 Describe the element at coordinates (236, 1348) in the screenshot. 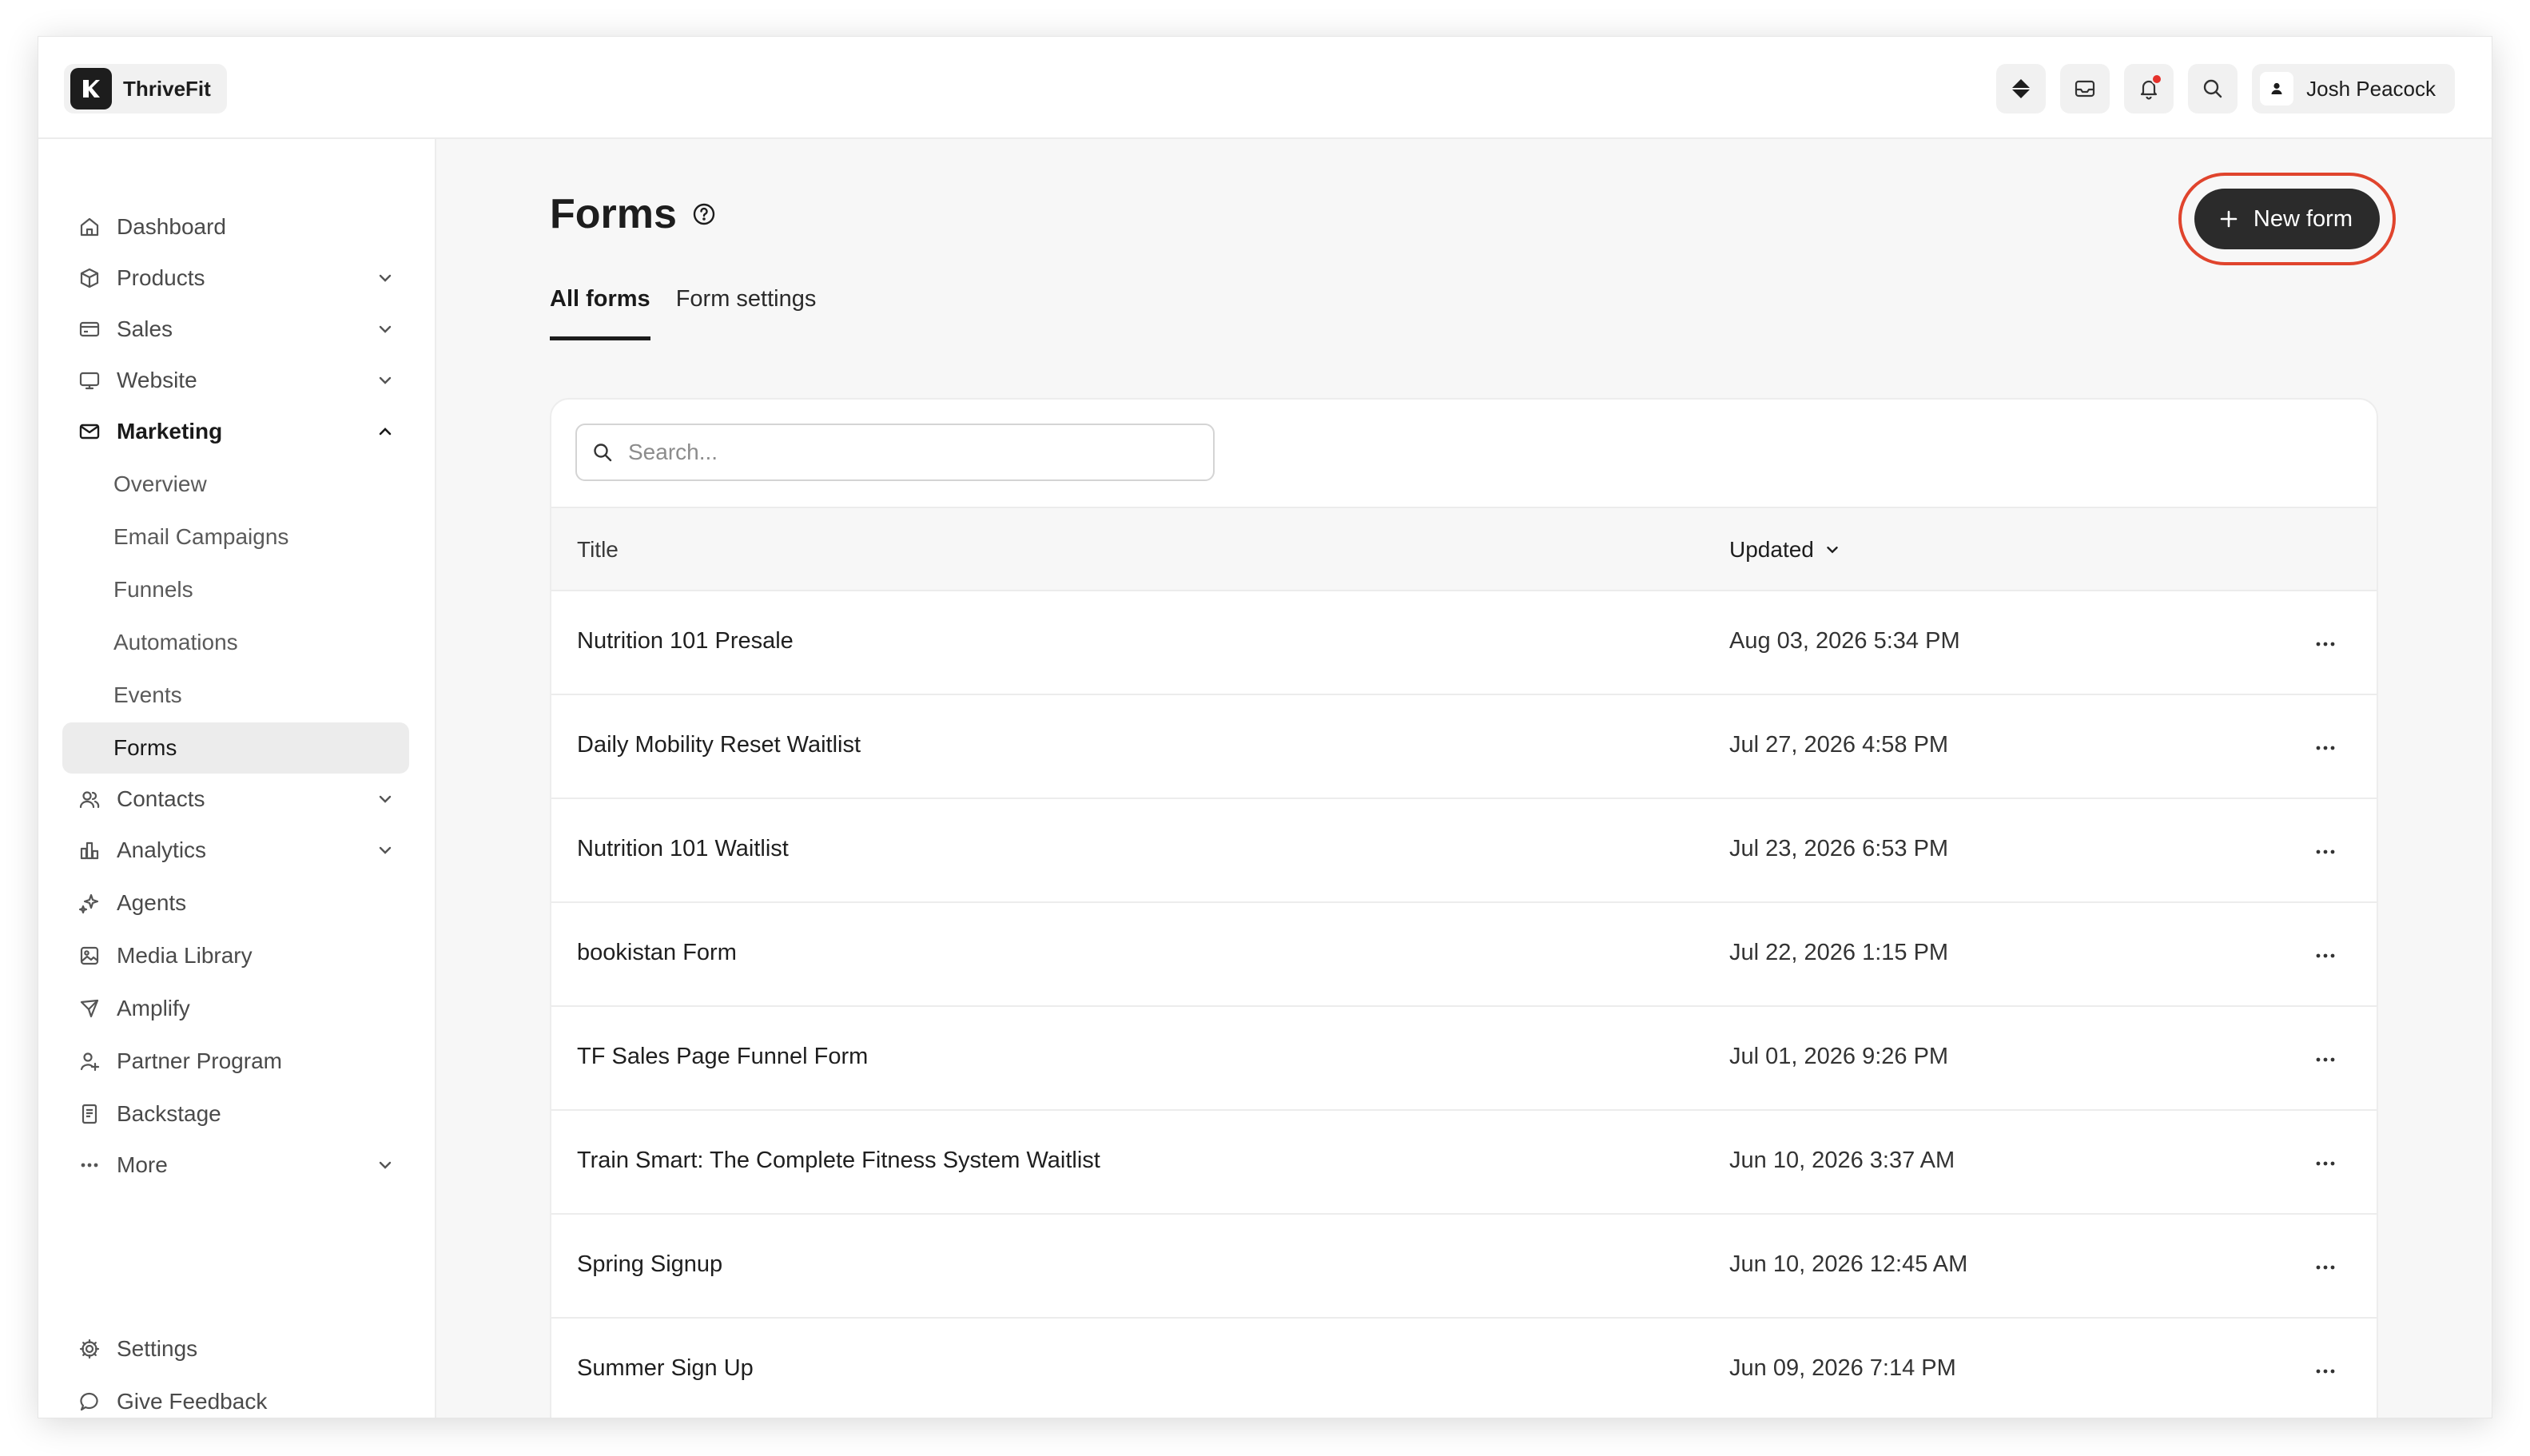

I see `sidebar-item-settings: Settings` at that location.